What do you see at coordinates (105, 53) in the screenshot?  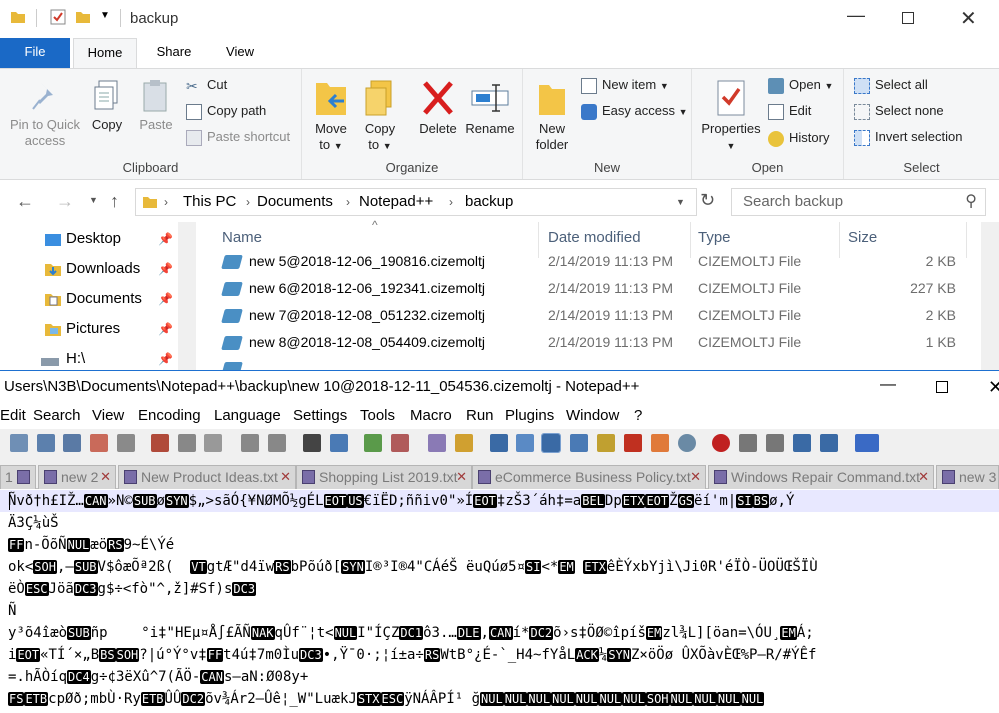 I see `tab-home: Home` at bounding box center [105, 53].